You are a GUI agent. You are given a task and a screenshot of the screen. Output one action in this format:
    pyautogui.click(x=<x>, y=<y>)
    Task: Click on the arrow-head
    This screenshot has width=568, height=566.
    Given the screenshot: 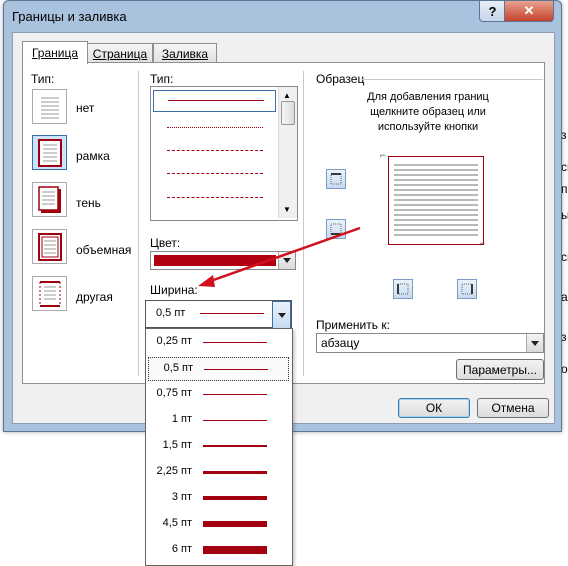 What is the action you would take?
    pyautogui.click(x=206, y=281)
    